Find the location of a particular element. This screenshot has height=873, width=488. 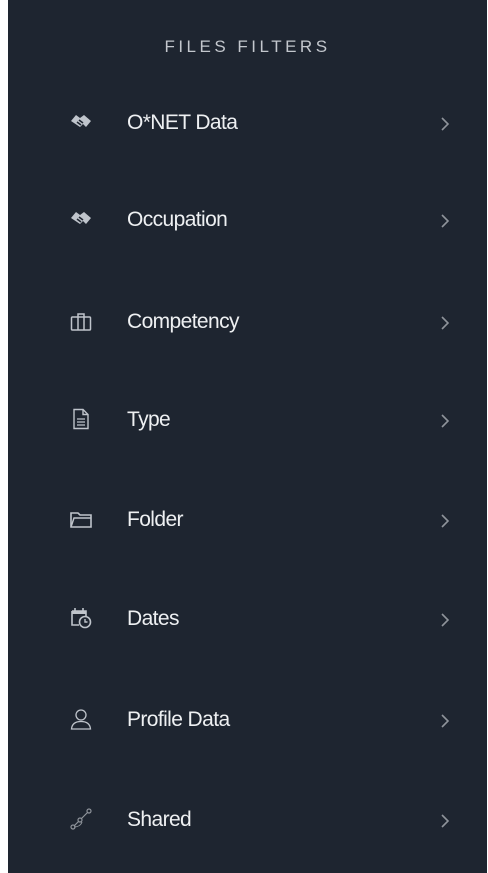

document-icon is located at coordinates (81, 419).